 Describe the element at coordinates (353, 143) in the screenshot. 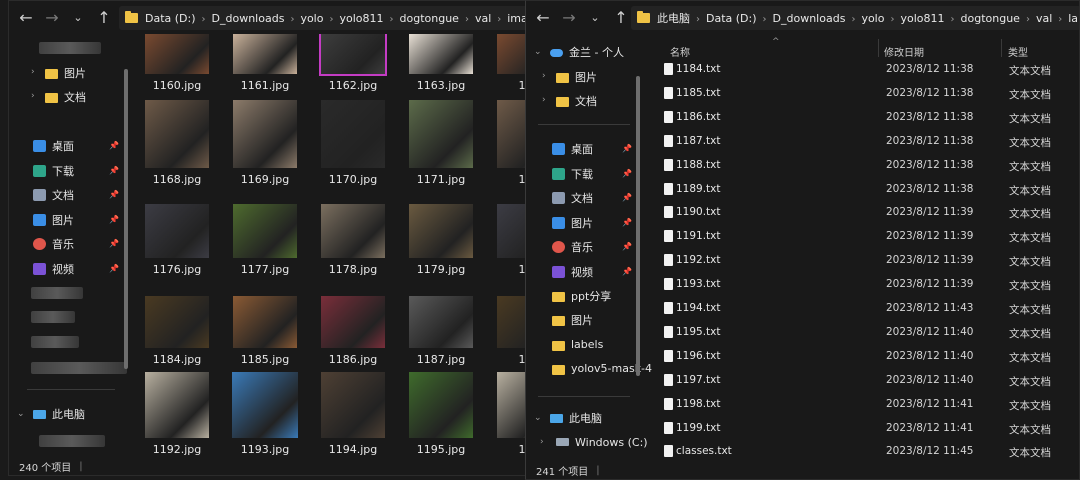

I see `thumbnail-tile: 1170.jpg` at that location.